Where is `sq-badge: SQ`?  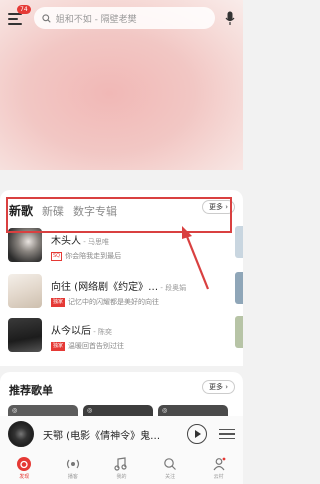
sq-badge: SQ is located at coordinates (57, 256).